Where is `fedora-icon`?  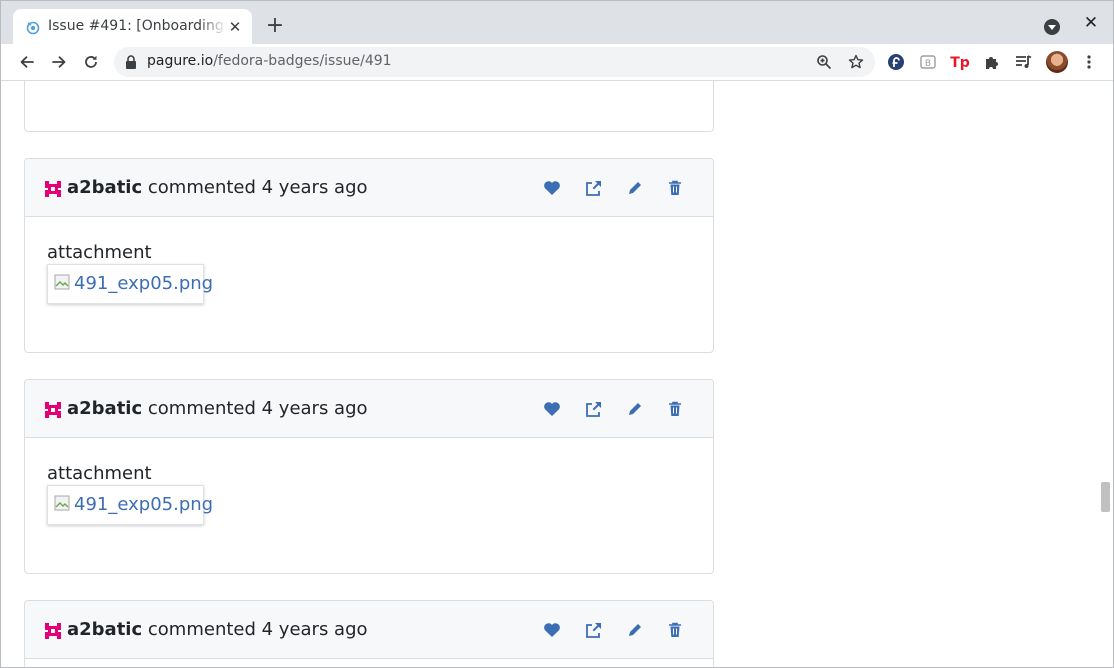 fedora-icon is located at coordinates (896, 62).